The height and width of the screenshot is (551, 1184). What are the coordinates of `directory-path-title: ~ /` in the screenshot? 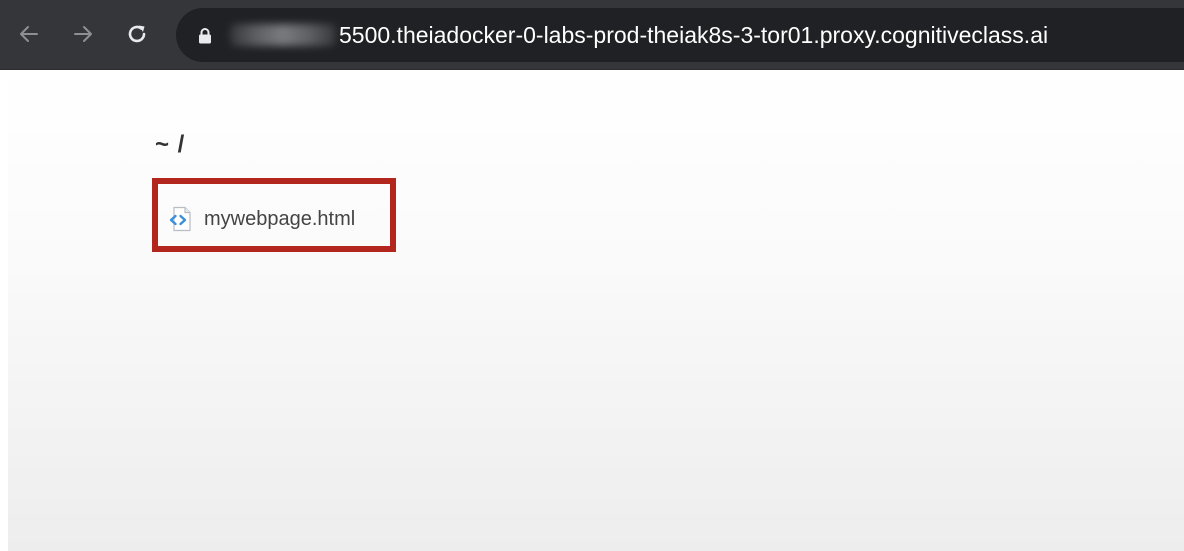 It's located at (170, 144).